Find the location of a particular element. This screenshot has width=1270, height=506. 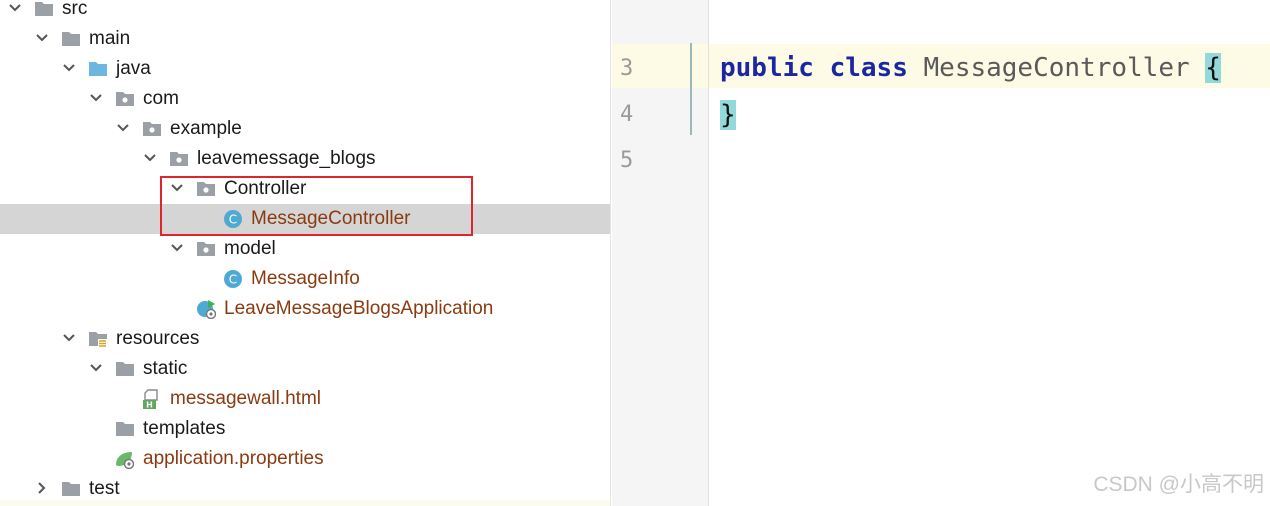

tree-item-label: MessageInfo is located at coordinates (305, 278).